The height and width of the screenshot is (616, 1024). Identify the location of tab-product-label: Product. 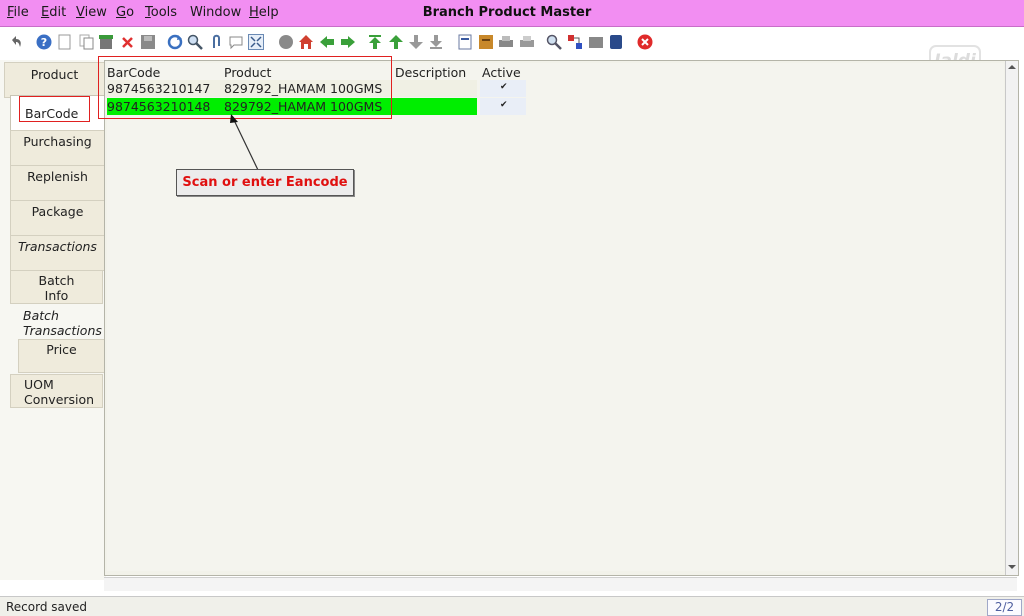
(54, 74).